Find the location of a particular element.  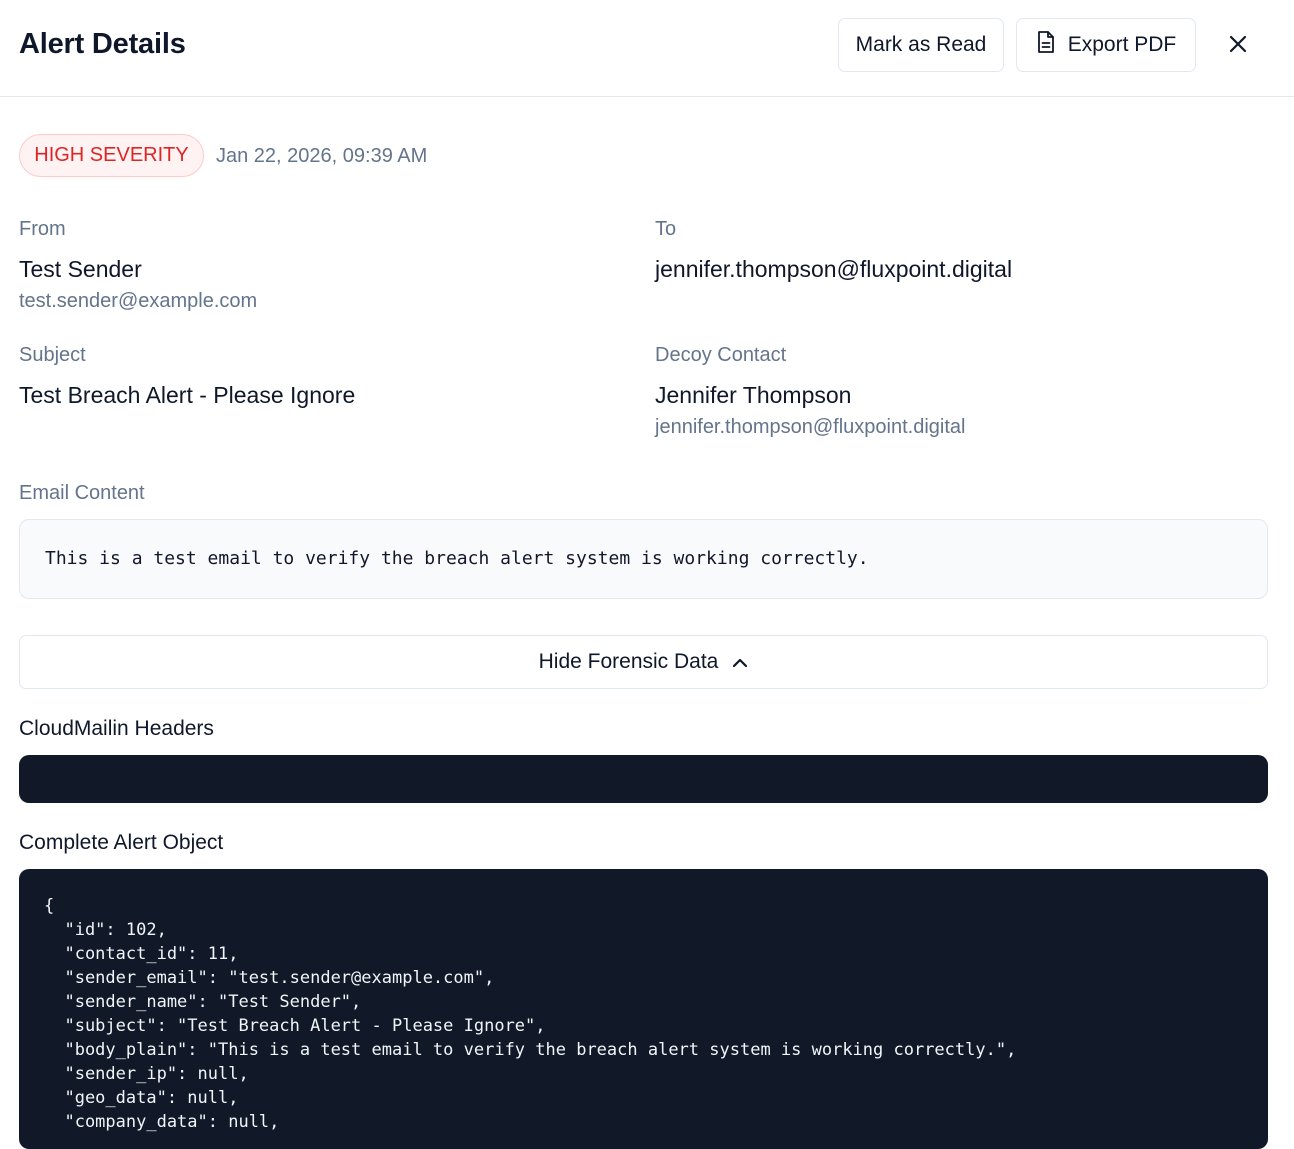

decoy-contact-email: jennifer.thompson@fluxpoint.digital is located at coordinates (810, 427).